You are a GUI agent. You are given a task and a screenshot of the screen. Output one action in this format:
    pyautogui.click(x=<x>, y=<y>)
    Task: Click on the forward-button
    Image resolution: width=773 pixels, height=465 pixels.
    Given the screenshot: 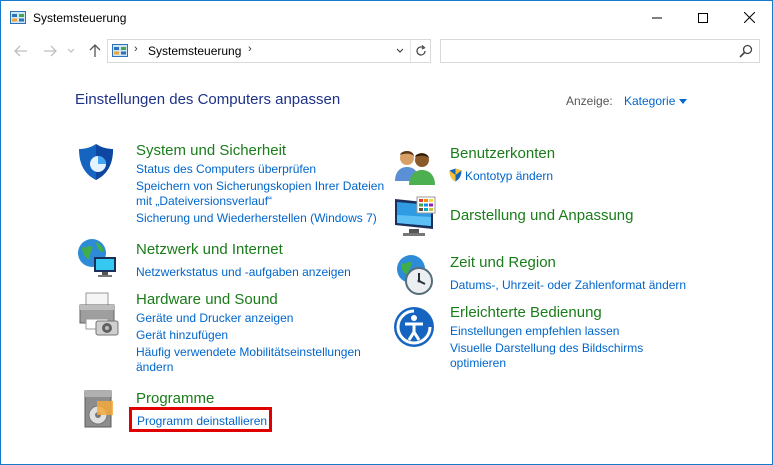 What is the action you would take?
    pyautogui.click(x=50, y=51)
    